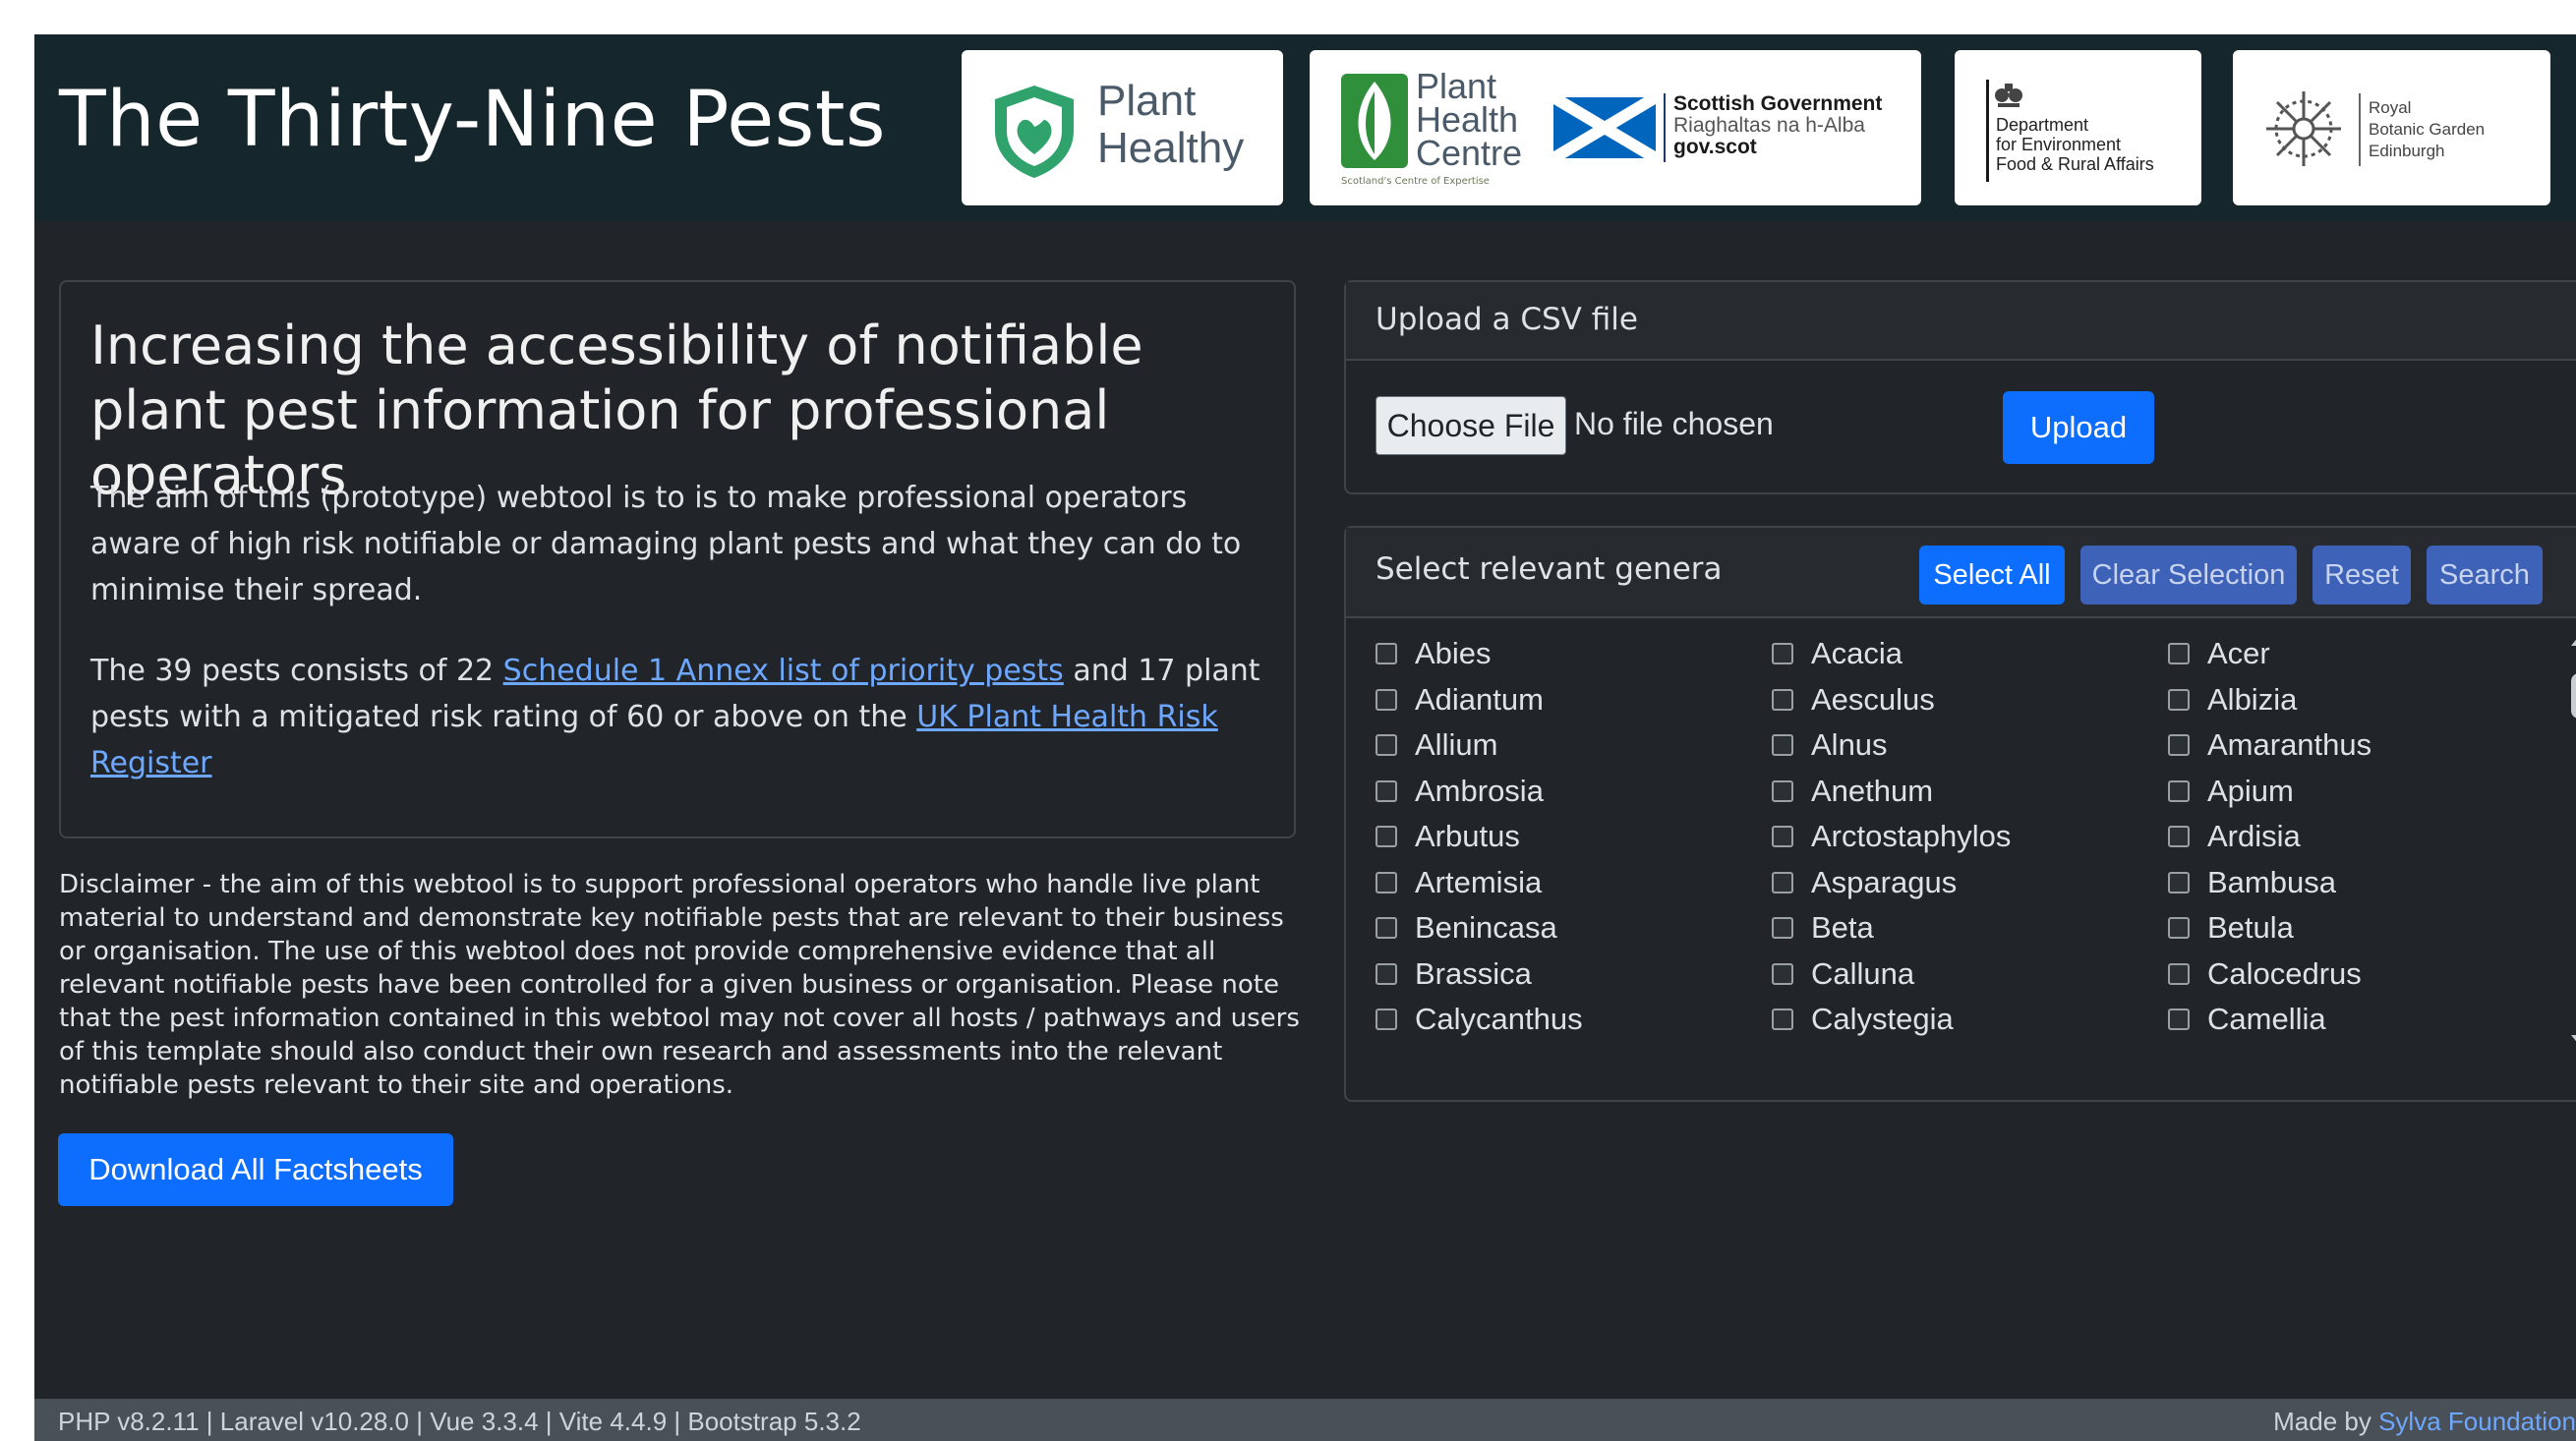 This screenshot has height=1441, width=2576. I want to click on choose-file-button: Choose File, so click(1471, 425).